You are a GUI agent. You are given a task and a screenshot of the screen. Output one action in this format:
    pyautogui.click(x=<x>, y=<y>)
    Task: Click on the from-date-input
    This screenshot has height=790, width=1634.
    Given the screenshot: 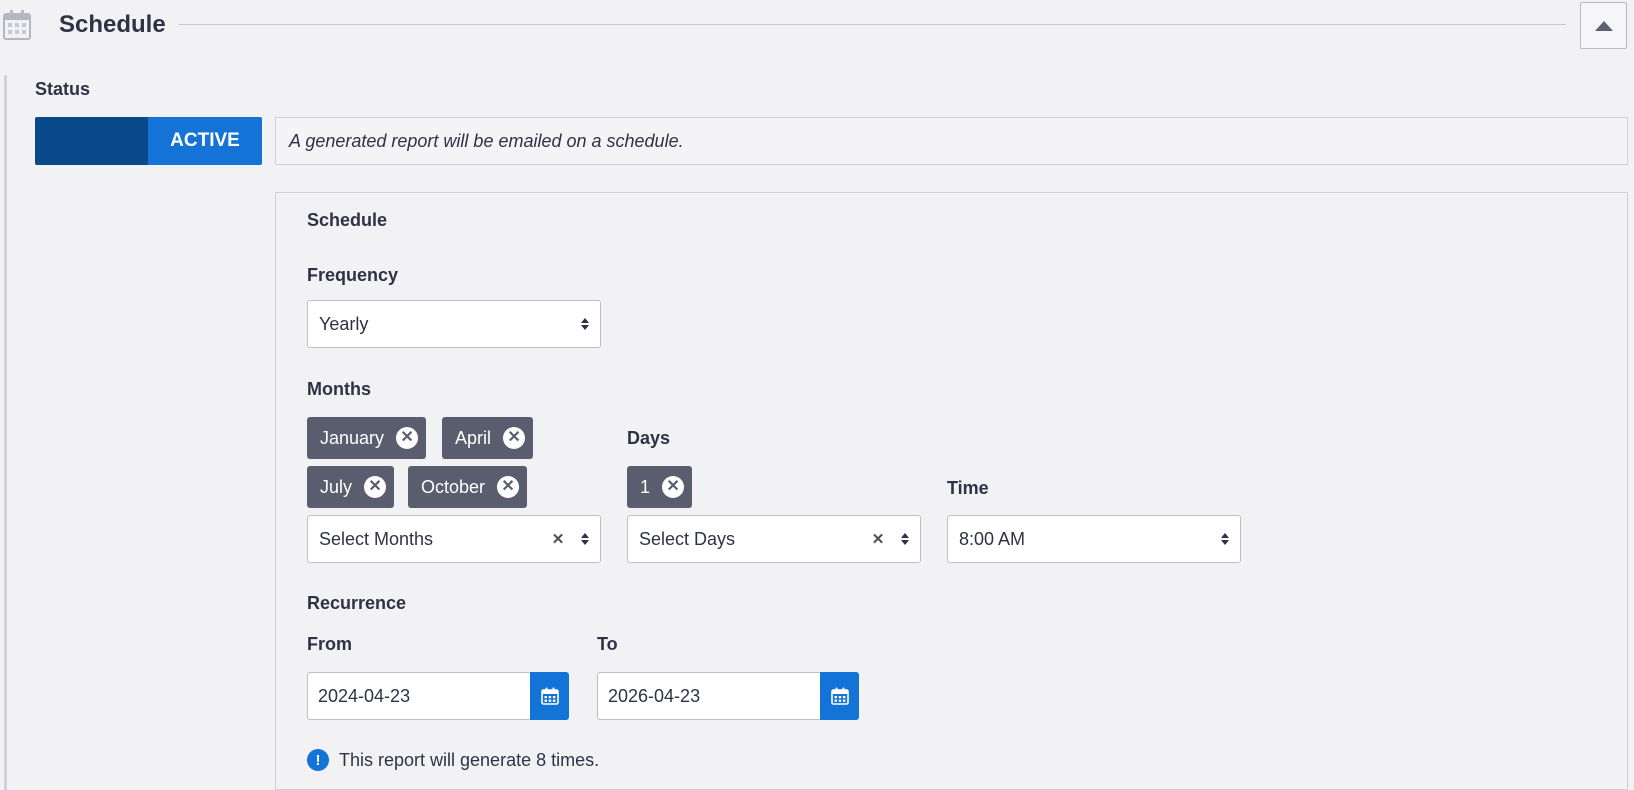 What is the action you would take?
    pyautogui.click(x=418, y=696)
    